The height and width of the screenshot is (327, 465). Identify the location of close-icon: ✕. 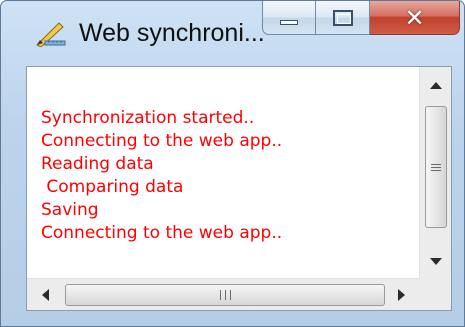
(414, 17).